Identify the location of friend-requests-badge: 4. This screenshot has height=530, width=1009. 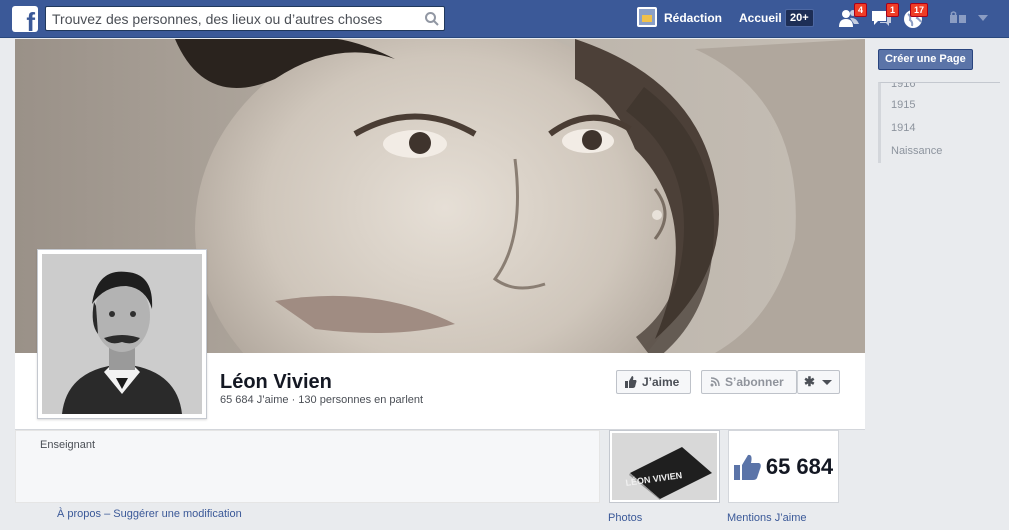
(861, 10).